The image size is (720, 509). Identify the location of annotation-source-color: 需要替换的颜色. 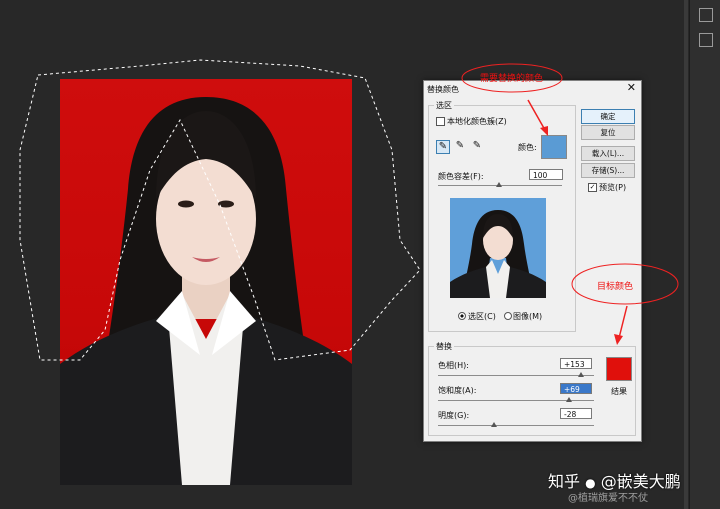
(512, 79).